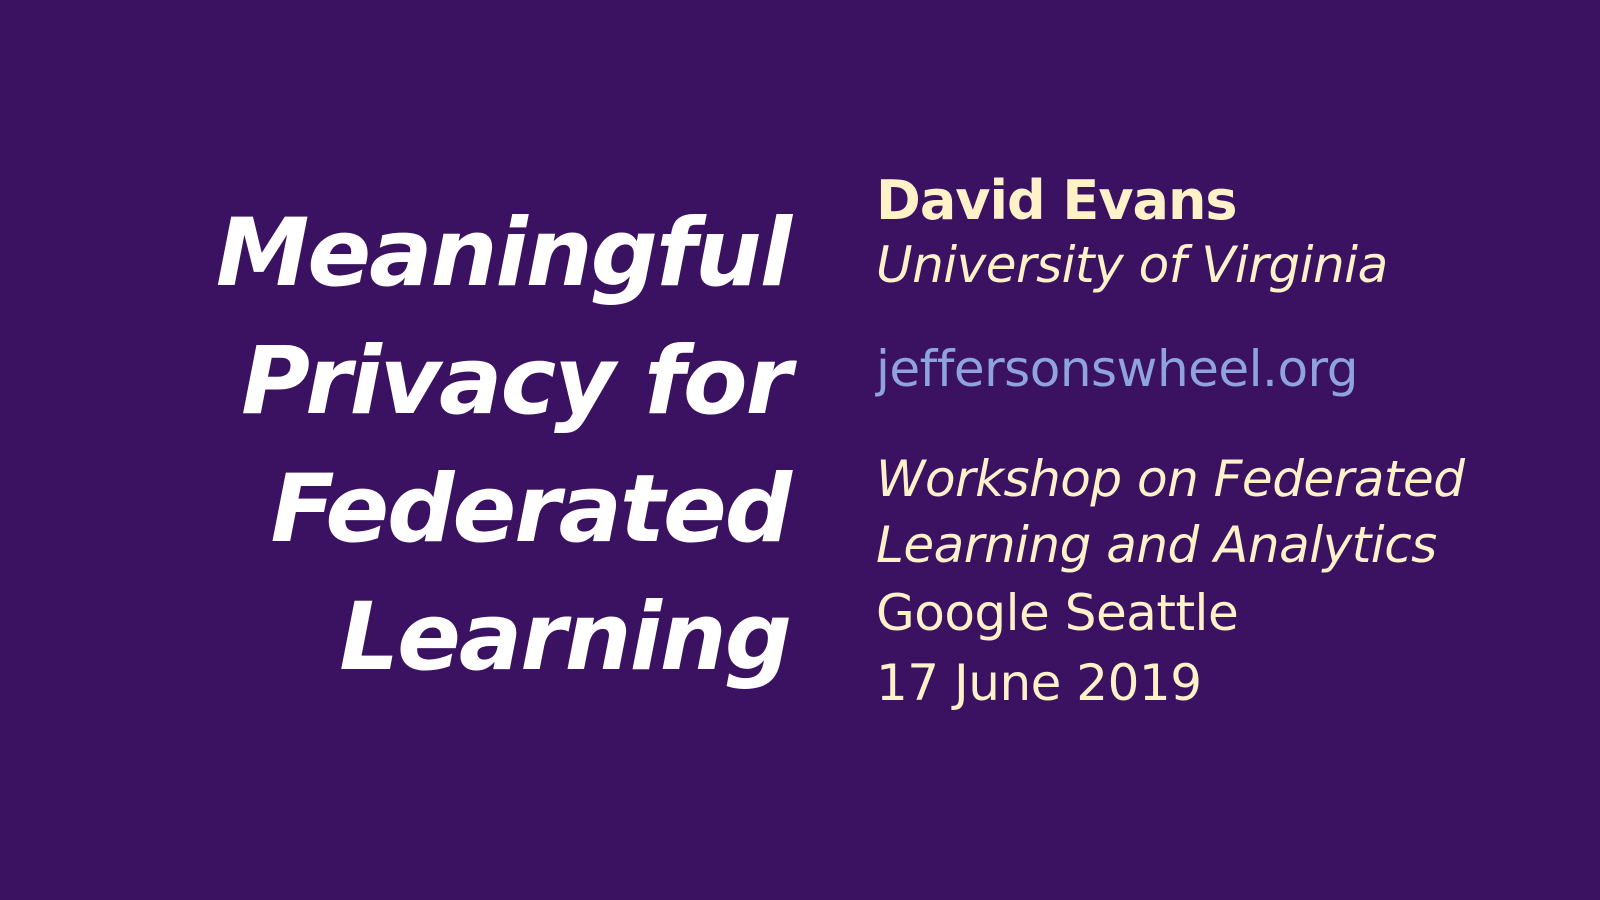 The height and width of the screenshot is (900, 1600). What do you see at coordinates (503, 253) in the screenshot?
I see `title-line-1: Meaningful` at bounding box center [503, 253].